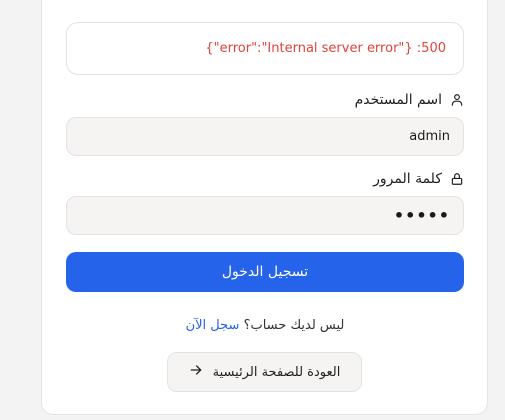 The image size is (505, 420). I want to click on username-input: admin, so click(265, 136).